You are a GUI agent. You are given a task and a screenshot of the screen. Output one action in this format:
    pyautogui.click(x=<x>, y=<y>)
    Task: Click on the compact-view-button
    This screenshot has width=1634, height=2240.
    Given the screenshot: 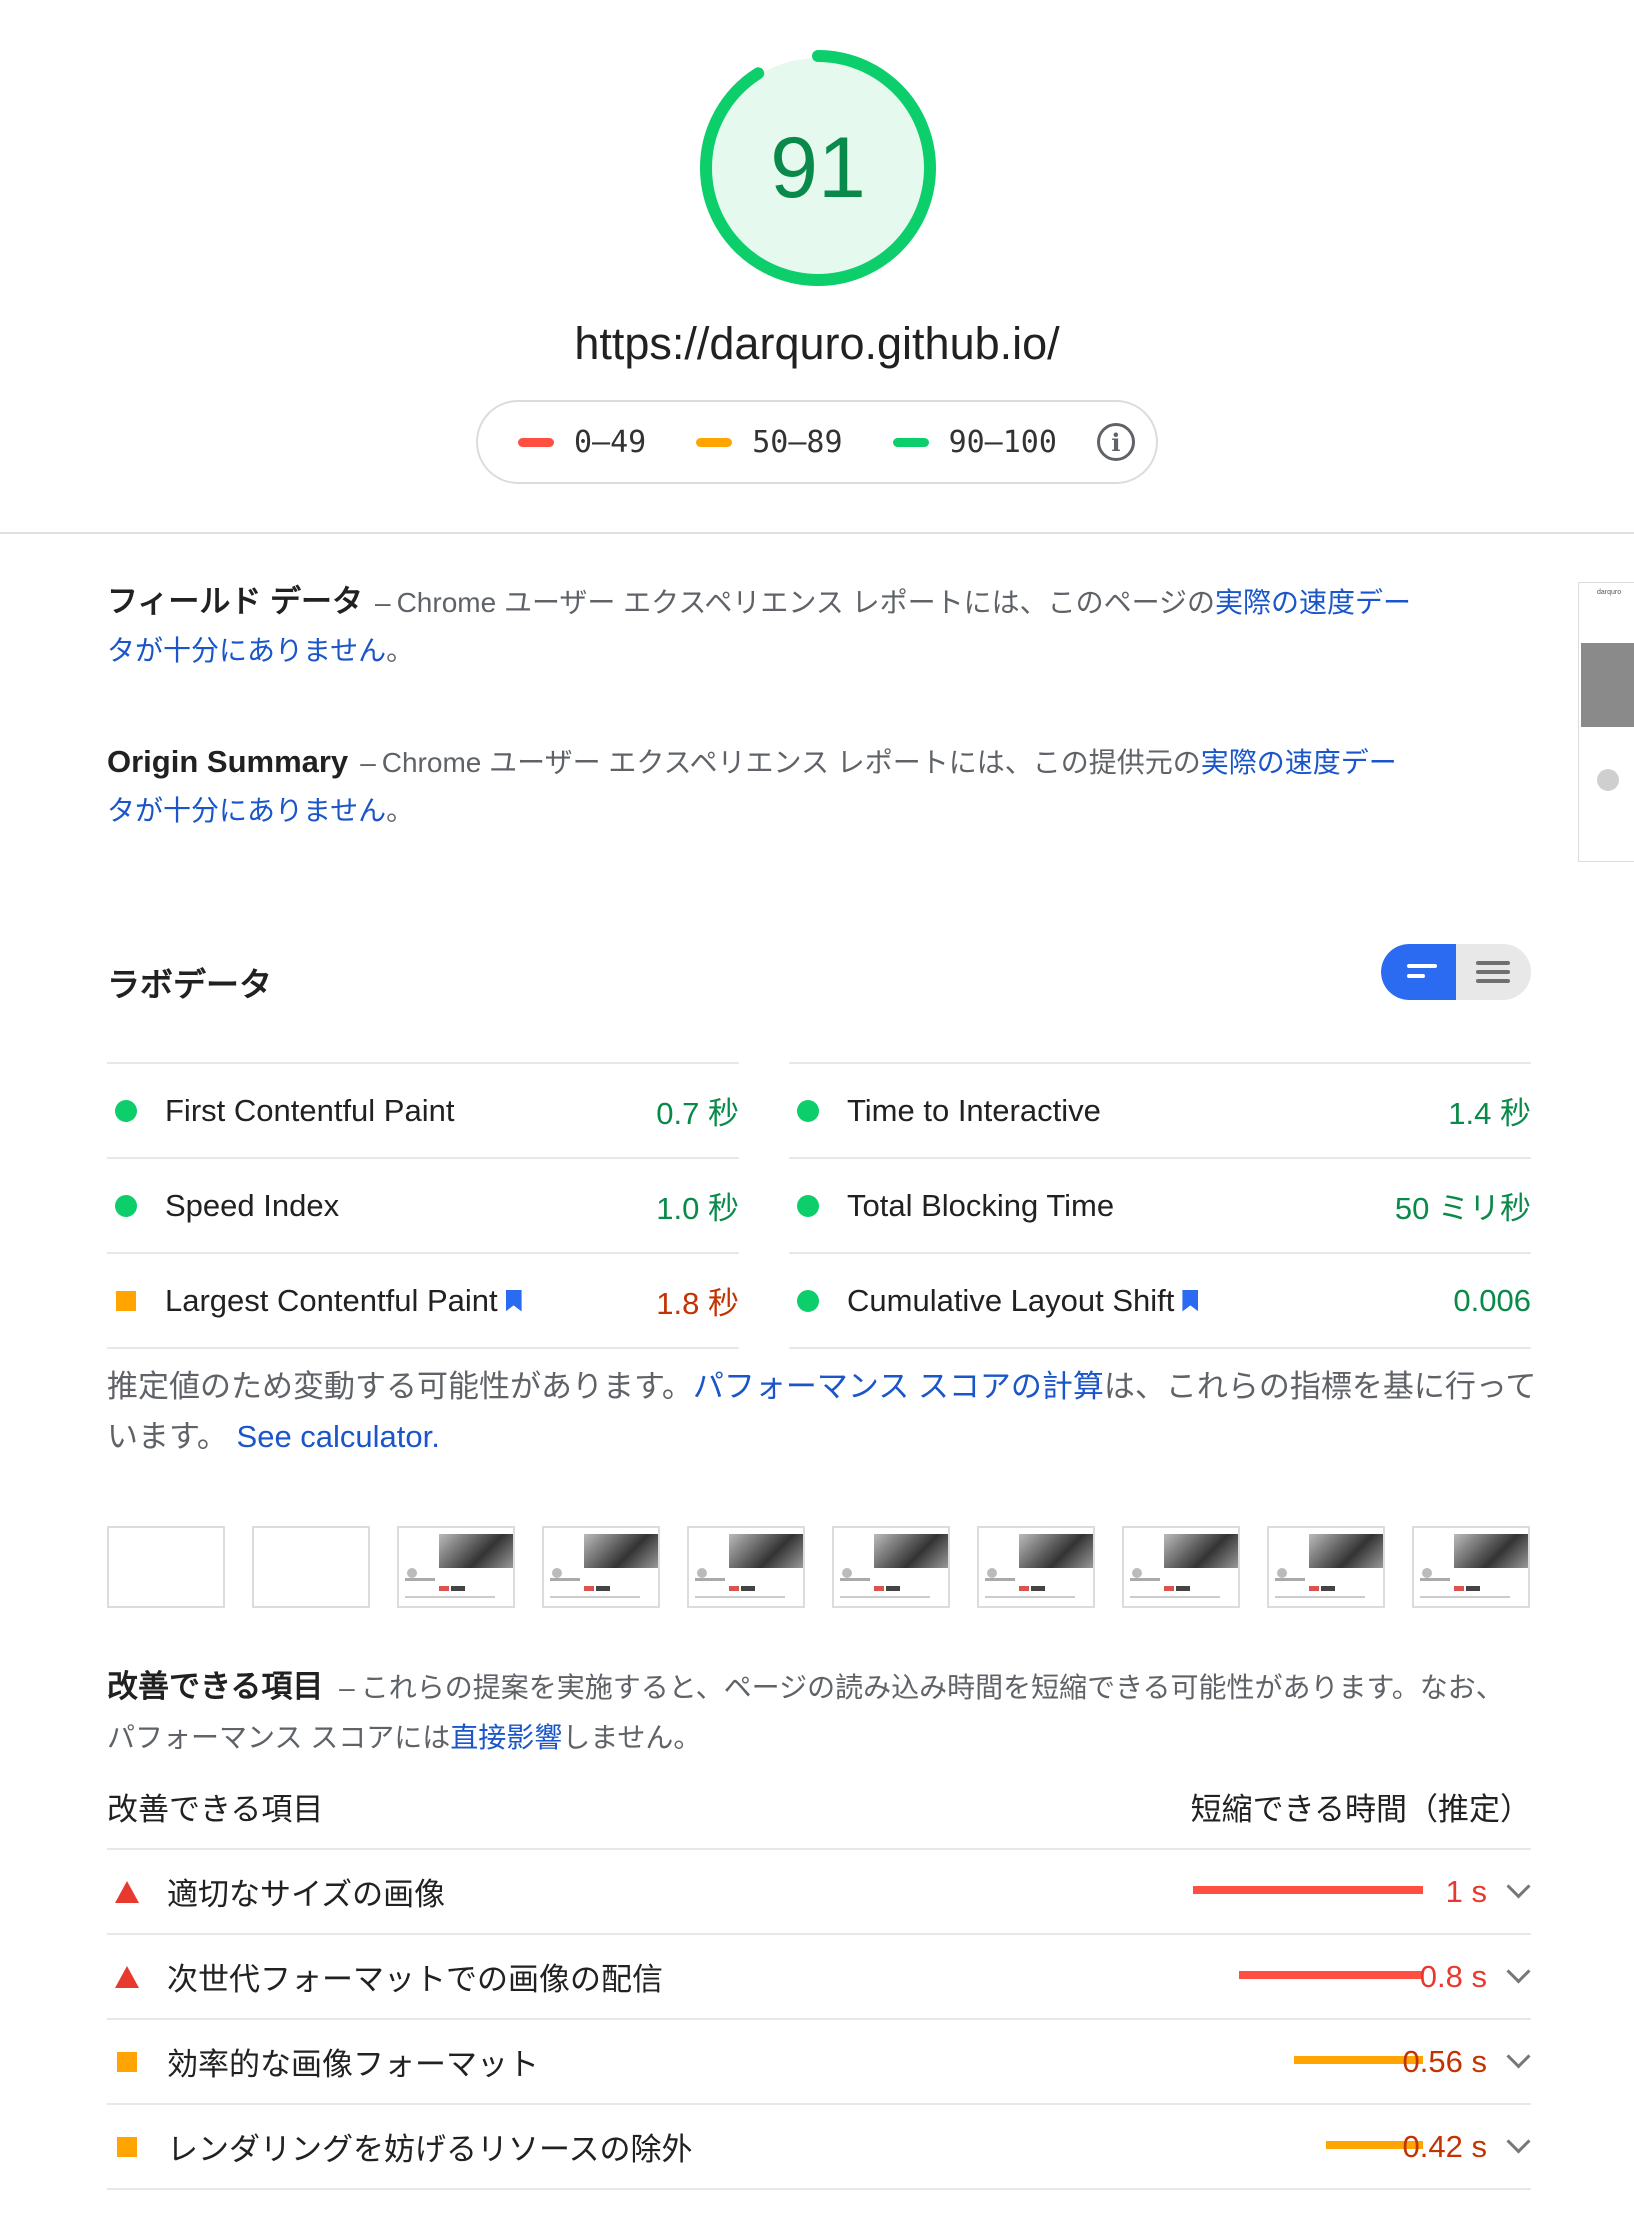 What is the action you would take?
    pyautogui.click(x=1418, y=972)
    